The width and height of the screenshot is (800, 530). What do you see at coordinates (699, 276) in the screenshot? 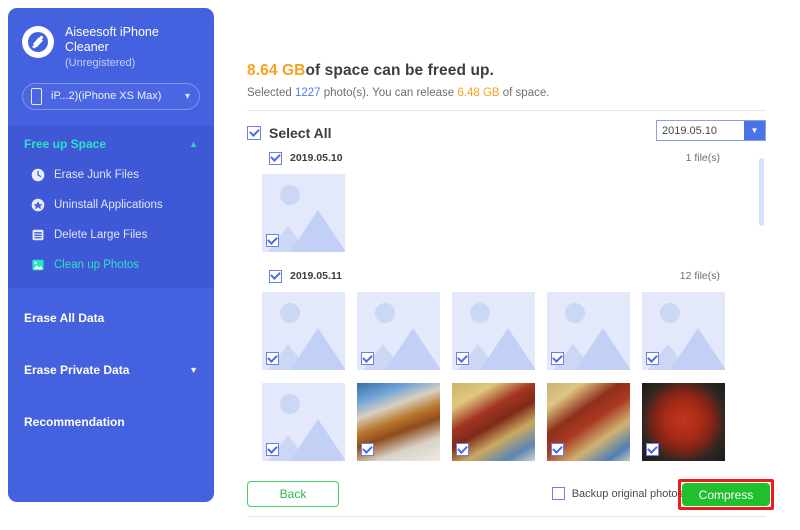
I see `group-file-count: 12 file(s)` at bounding box center [699, 276].